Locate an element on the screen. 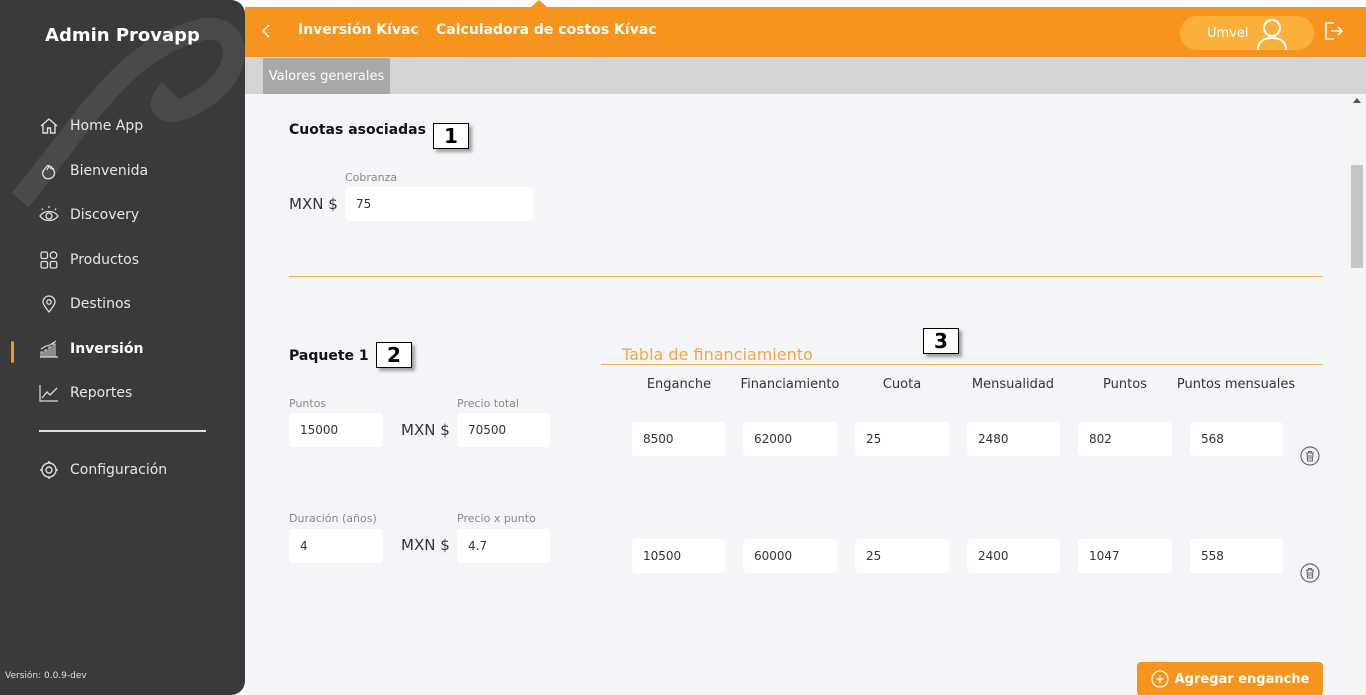 This screenshot has height=695, width=1366. sidebar-item-inversion: Inversión is located at coordinates (90, 349).